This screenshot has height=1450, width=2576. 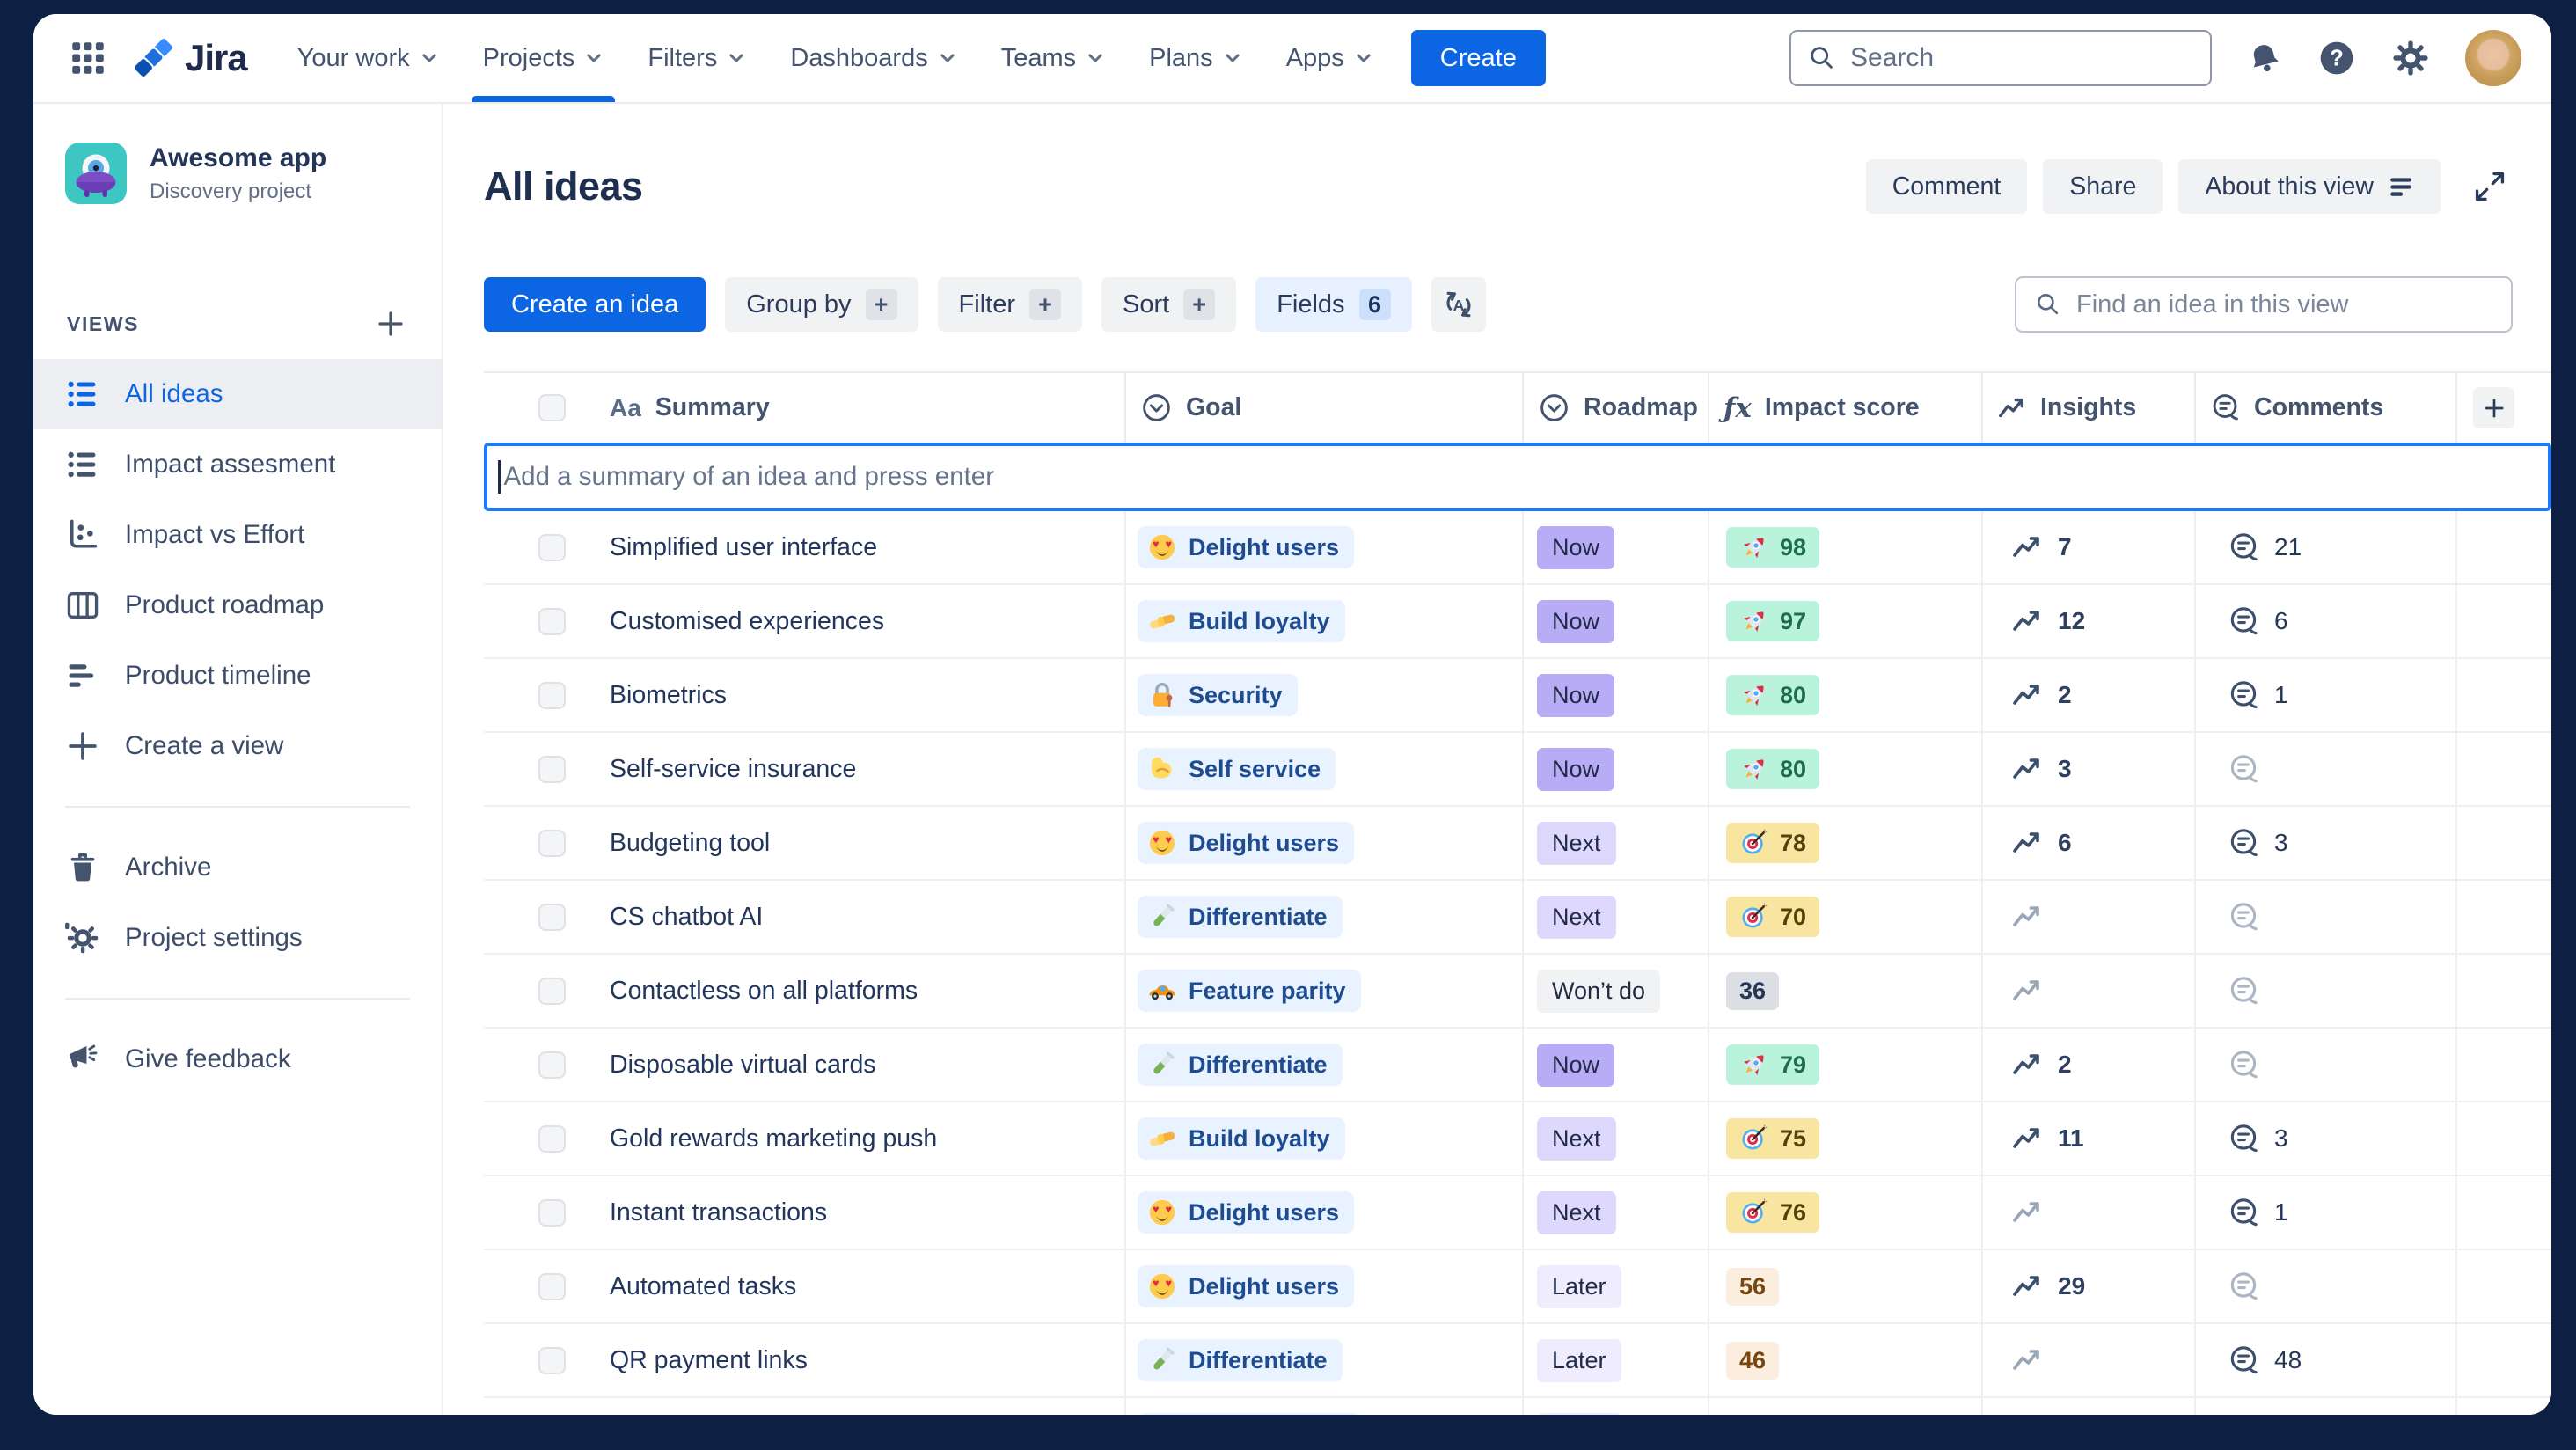 What do you see at coordinates (2410, 58) in the screenshot?
I see `settings-button` at bounding box center [2410, 58].